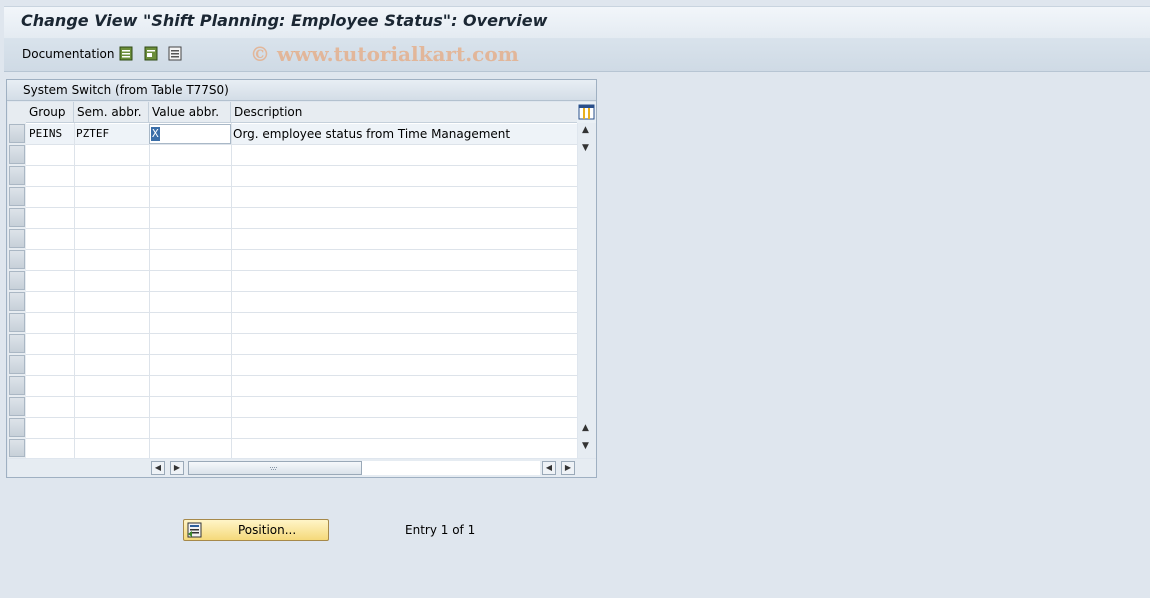 Image resolution: width=1150 pixels, height=598 pixels. I want to click on column-header-description: Description, so click(404, 112).